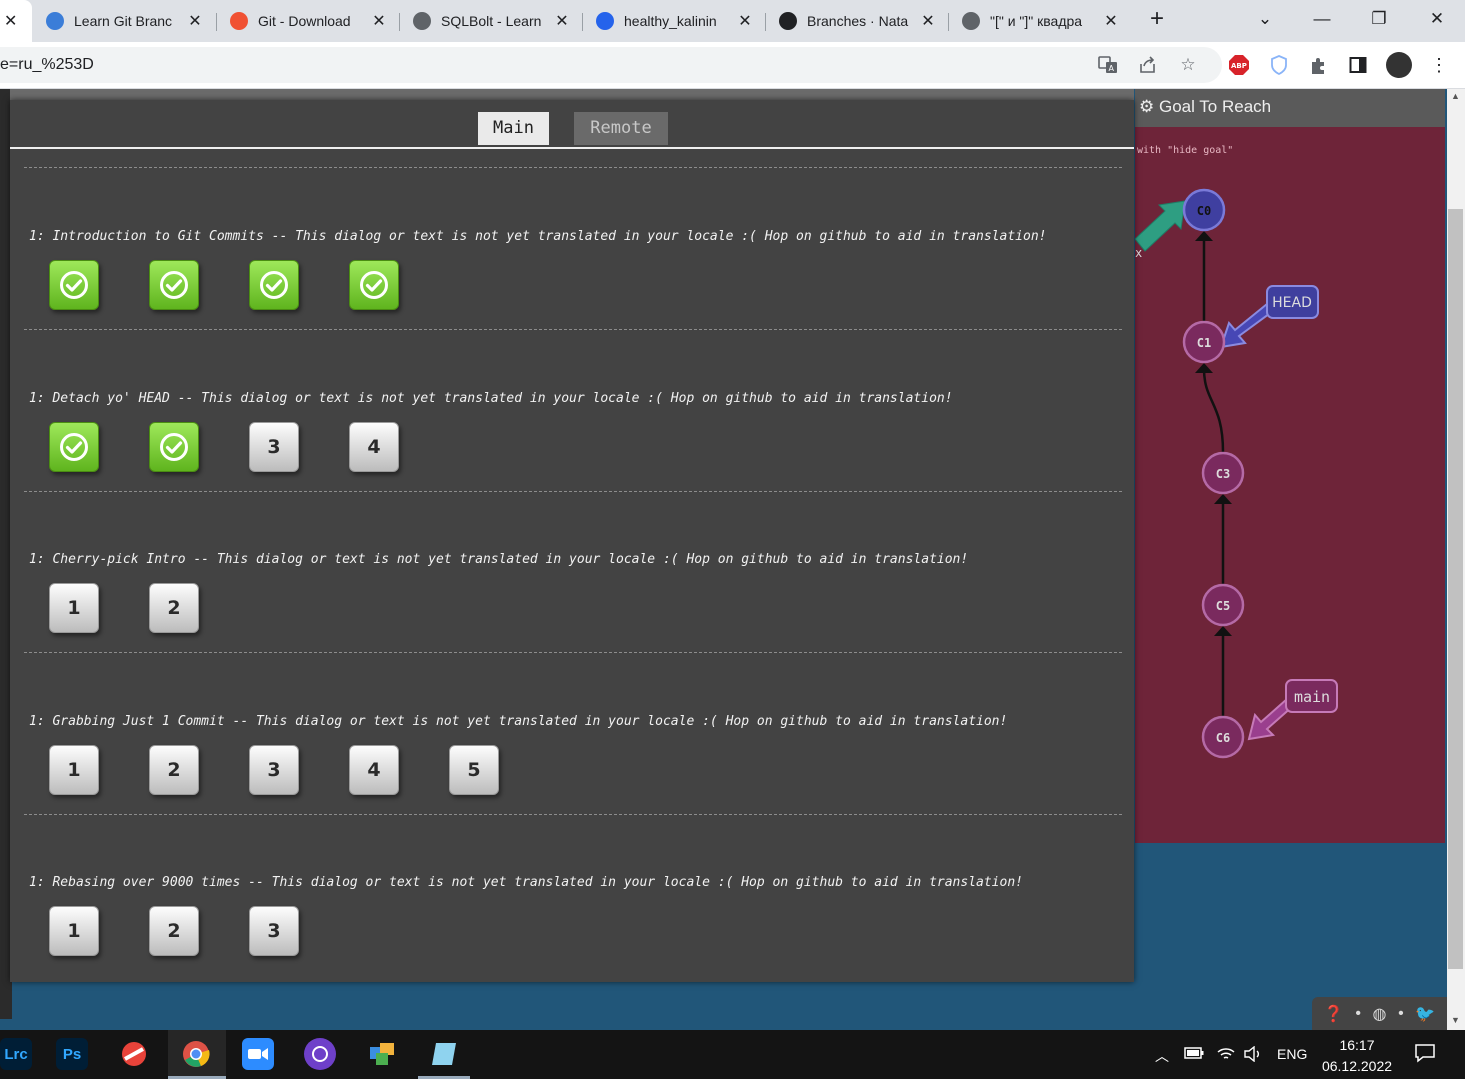 Image resolution: width=1465 pixels, height=1079 pixels. Describe the element at coordinates (1148, 65) in the screenshot. I see `share-icon` at that location.